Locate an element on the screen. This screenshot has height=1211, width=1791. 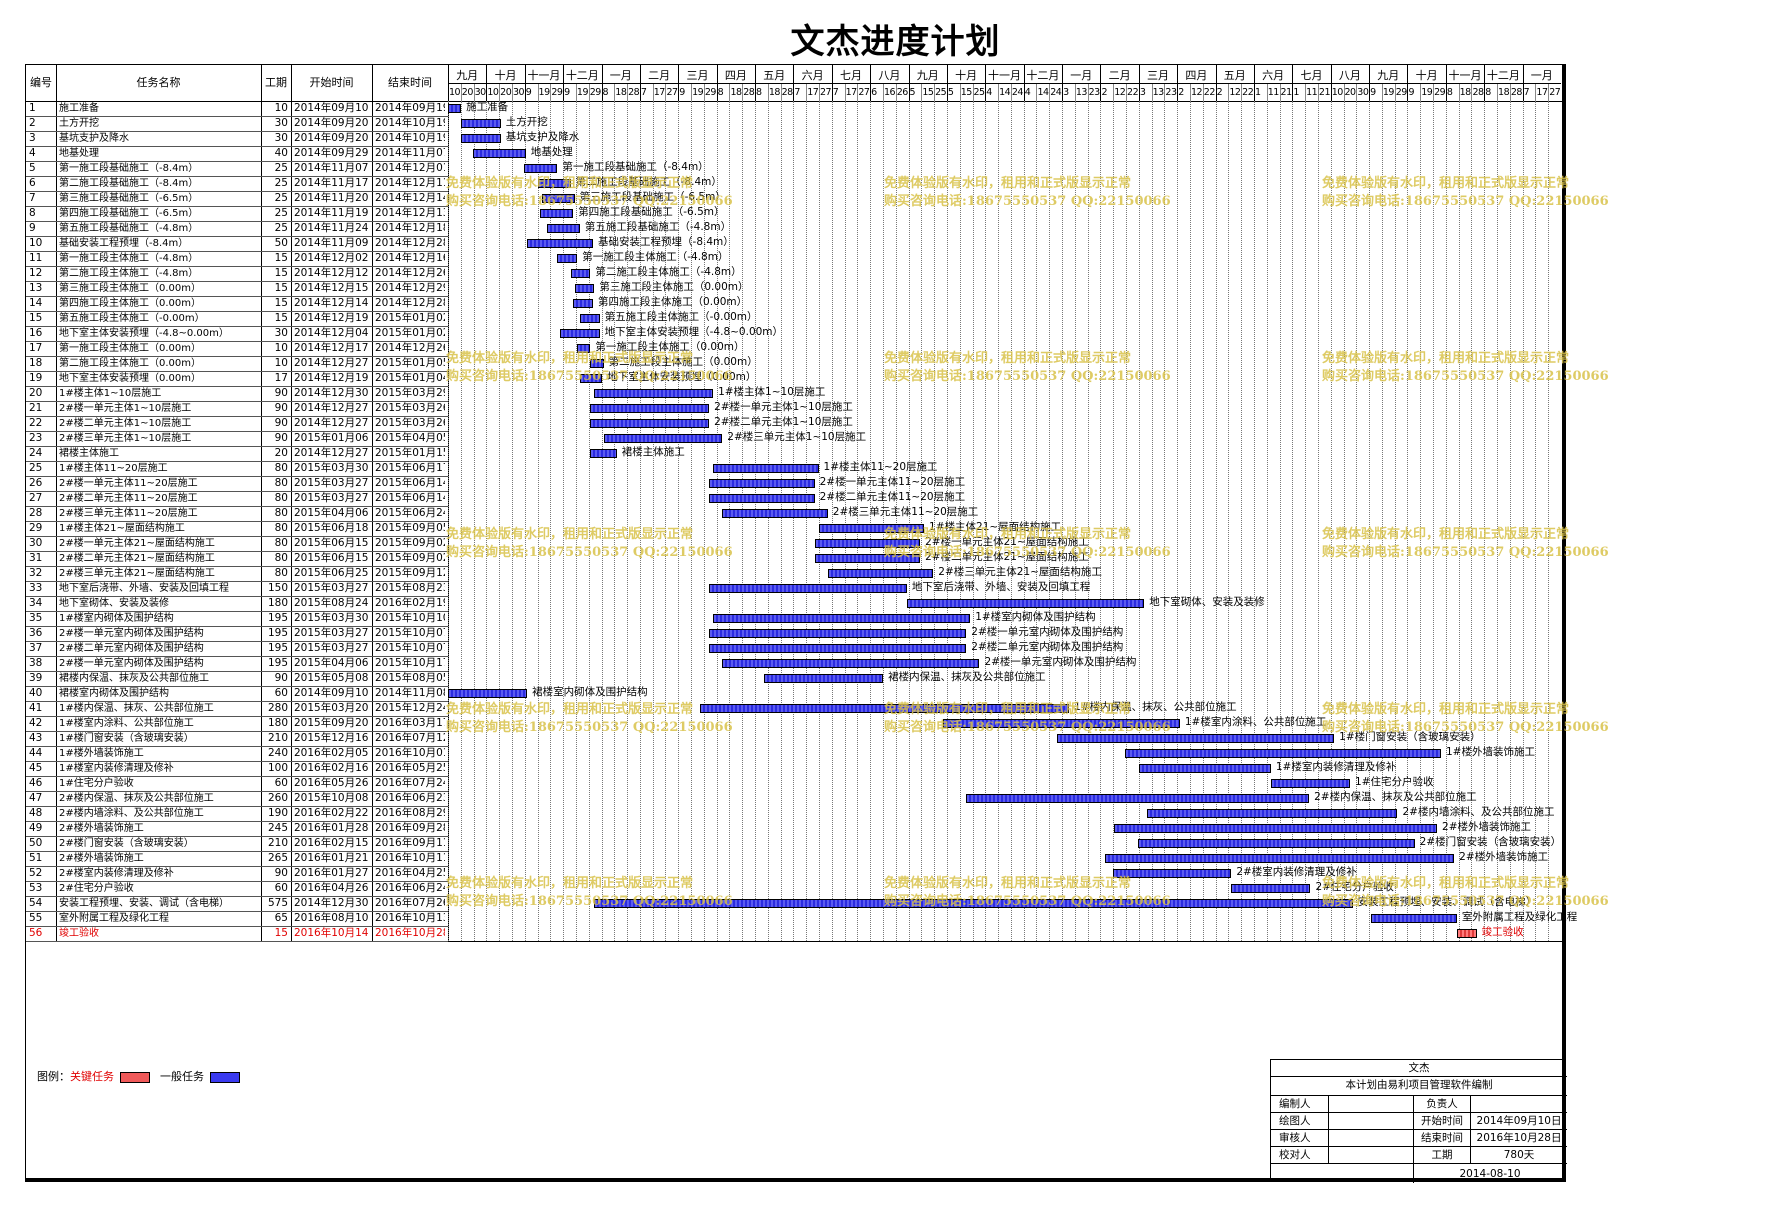
info-duration_label: 工期 is located at coordinates (1442, 1155).